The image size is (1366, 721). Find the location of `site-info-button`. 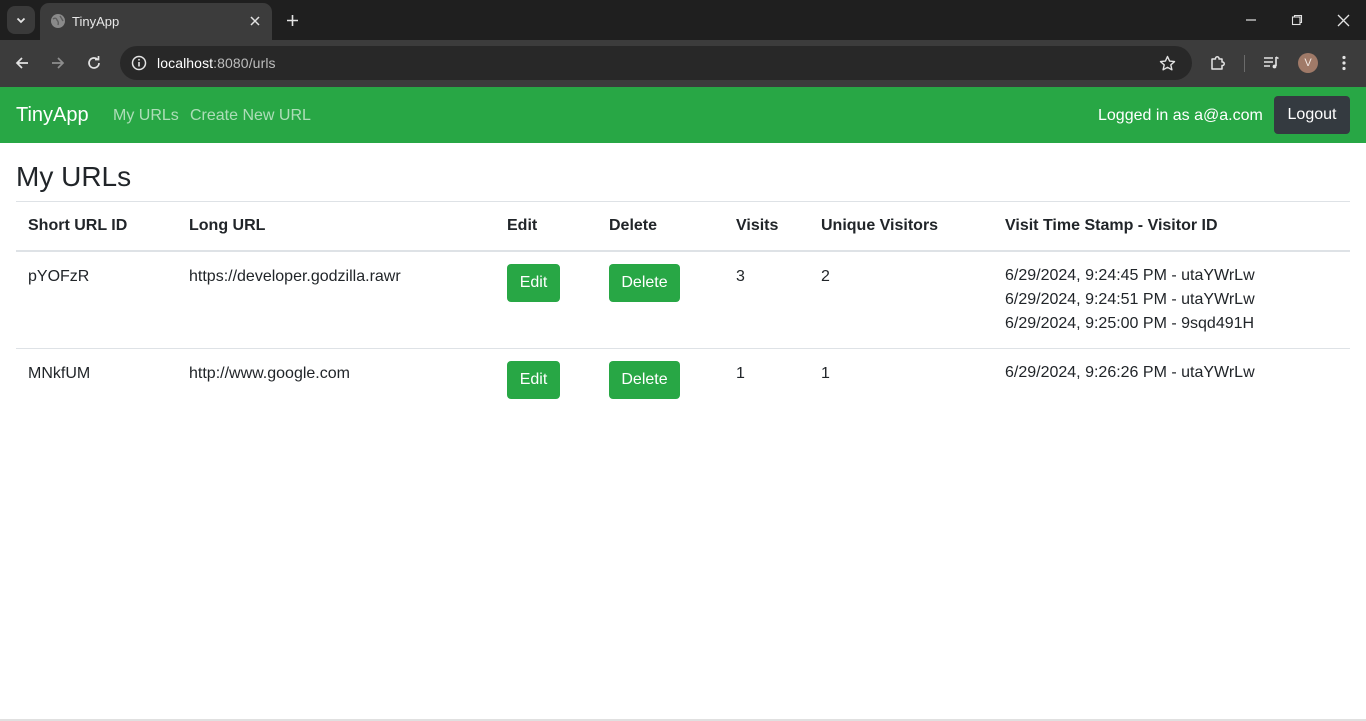

site-info-button is located at coordinates (139, 63).